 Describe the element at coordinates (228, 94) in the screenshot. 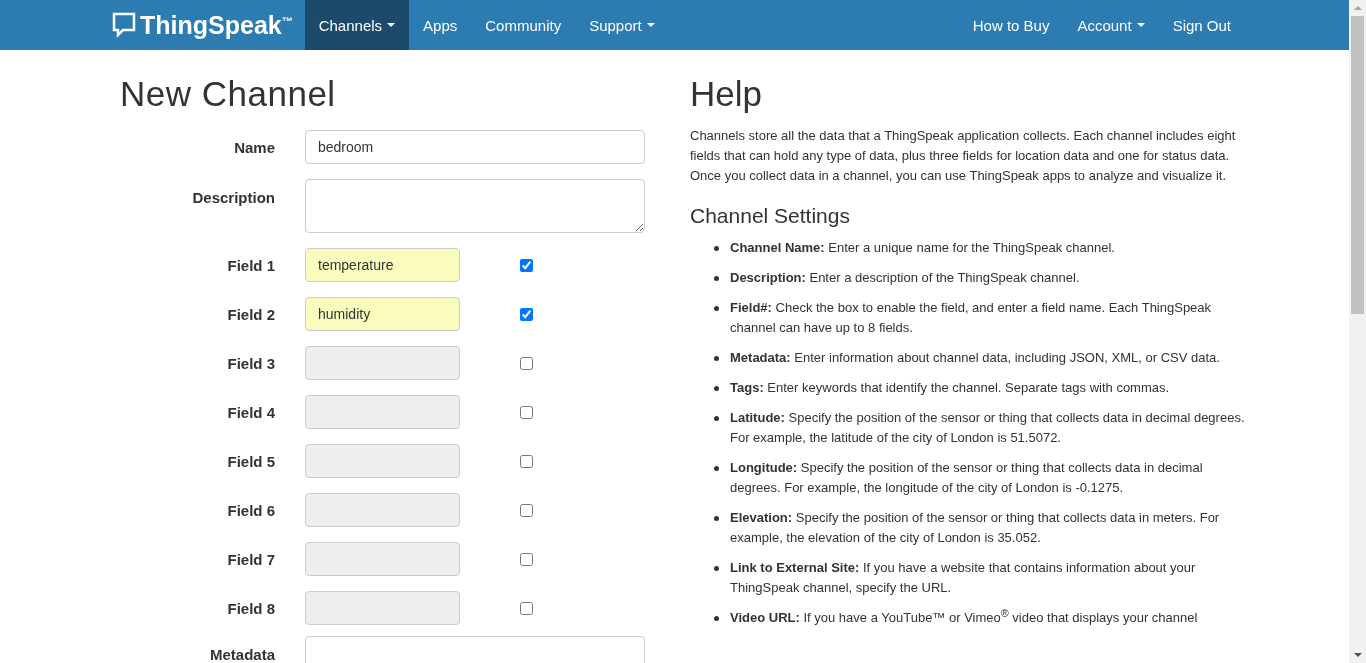

I see `page-title: New Channel` at that location.